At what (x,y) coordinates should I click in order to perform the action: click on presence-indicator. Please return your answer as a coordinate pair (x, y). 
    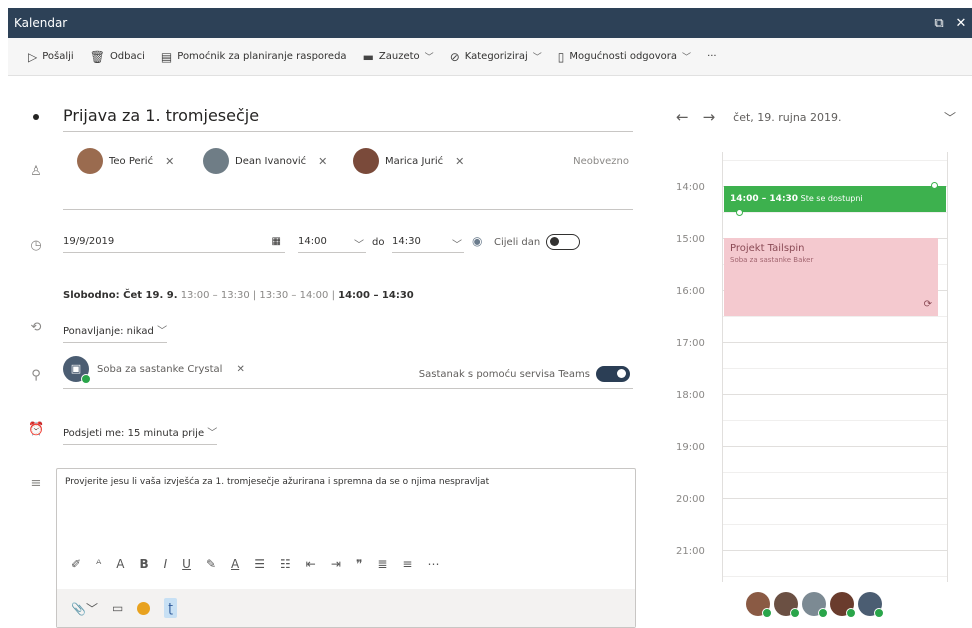
    Looking at the image, I should click on (86, 379).